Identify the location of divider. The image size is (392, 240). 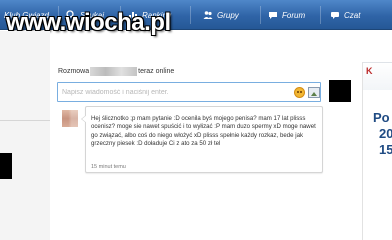
(25, 120).